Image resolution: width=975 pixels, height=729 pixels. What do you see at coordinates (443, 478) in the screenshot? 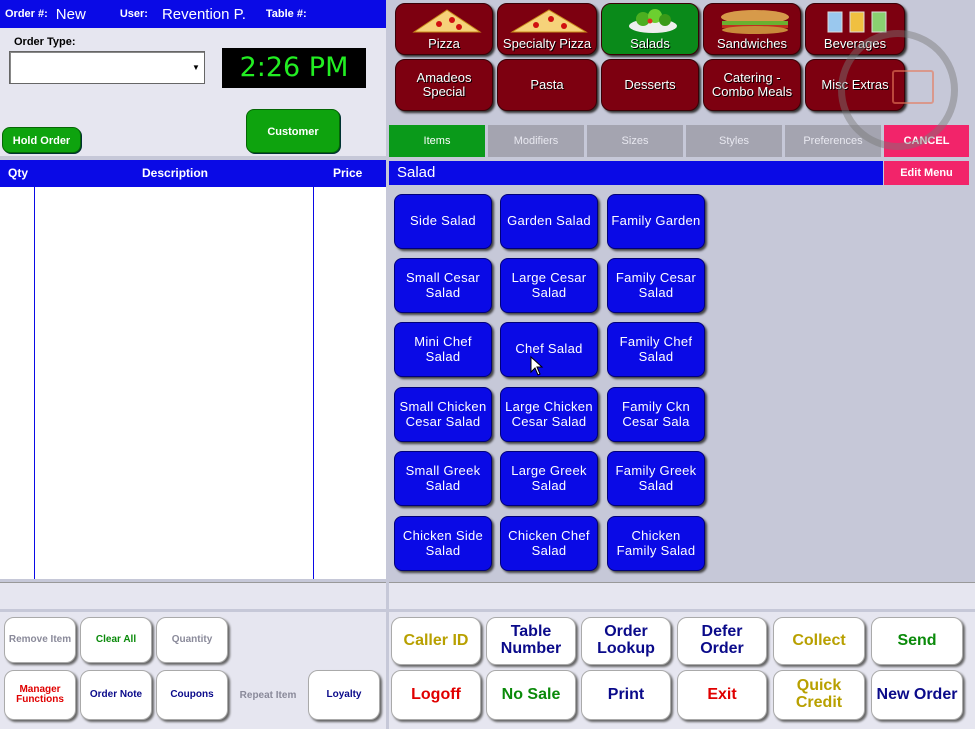
I see `menu-item-small-greek-salad: Small Greek Salad` at bounding box center [443, 478].